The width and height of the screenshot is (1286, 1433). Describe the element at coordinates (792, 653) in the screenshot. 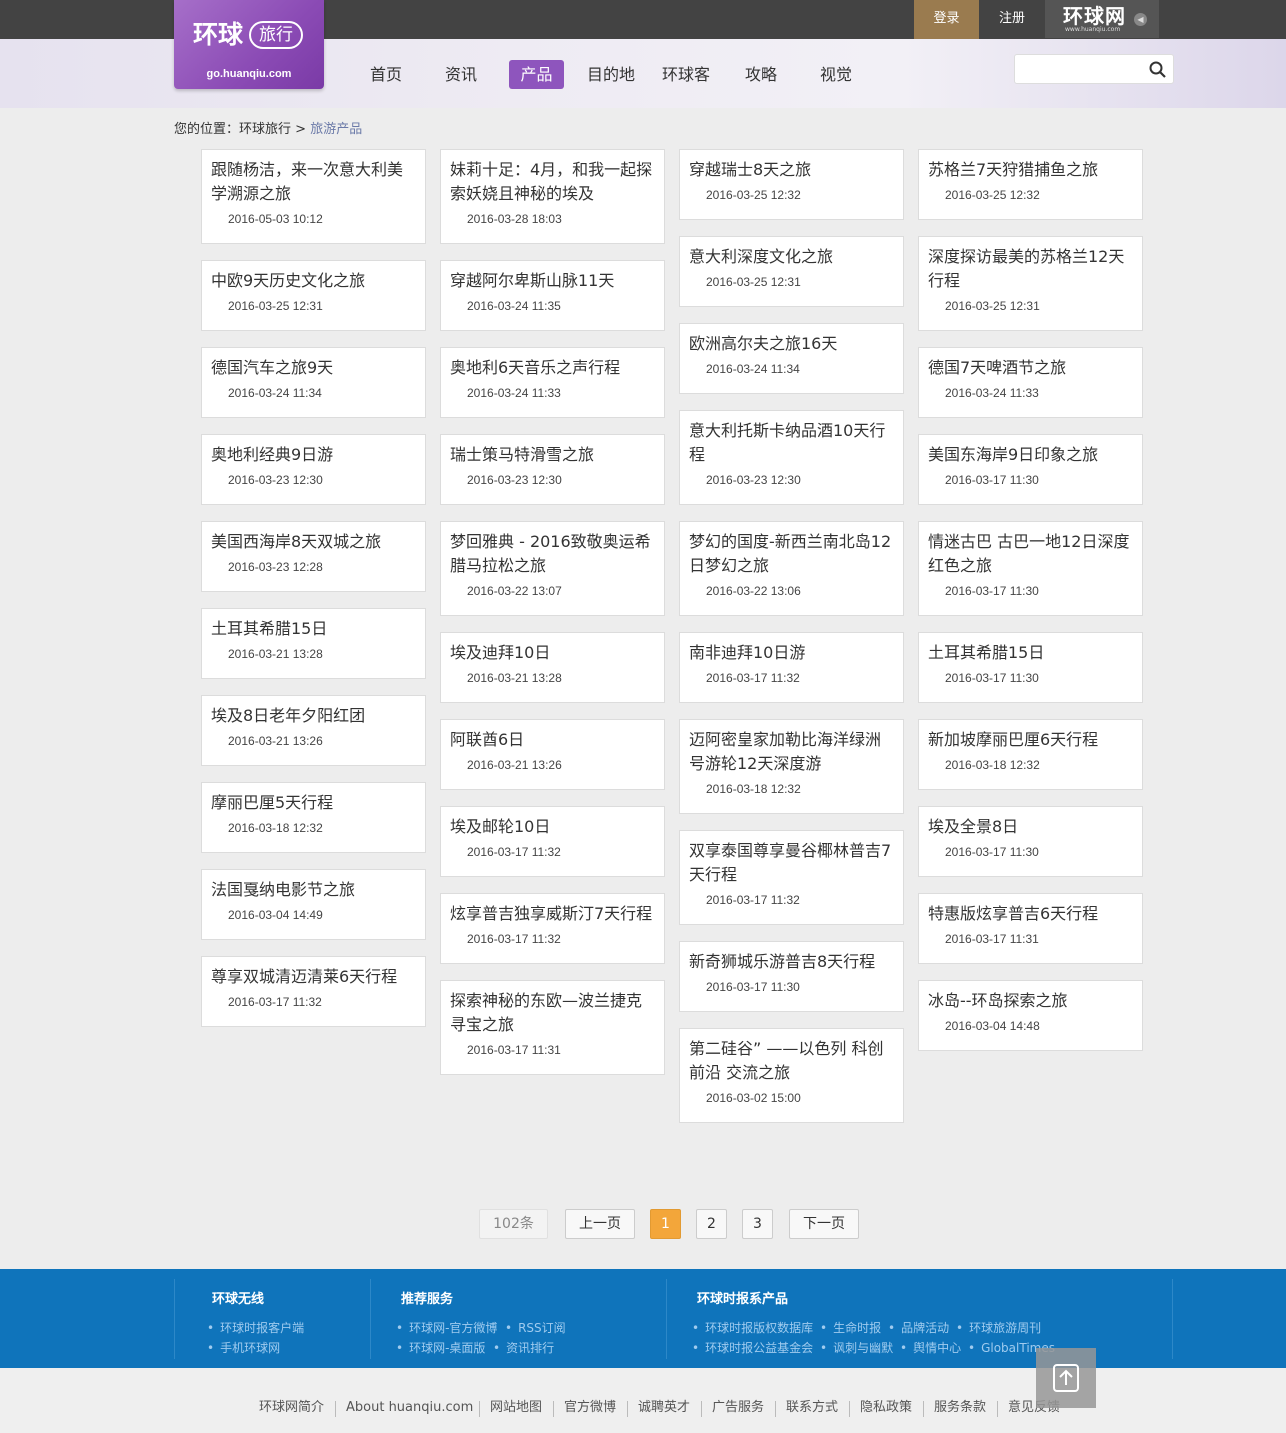

I see `product-card-title: 南非迪拜10日游` at that location.